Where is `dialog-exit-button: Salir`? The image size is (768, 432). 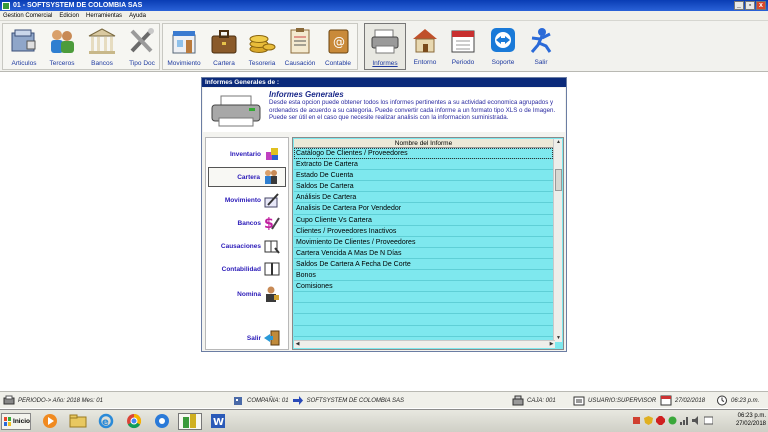
dialog-exit-button: Salir is located at coordinates (247, 338).